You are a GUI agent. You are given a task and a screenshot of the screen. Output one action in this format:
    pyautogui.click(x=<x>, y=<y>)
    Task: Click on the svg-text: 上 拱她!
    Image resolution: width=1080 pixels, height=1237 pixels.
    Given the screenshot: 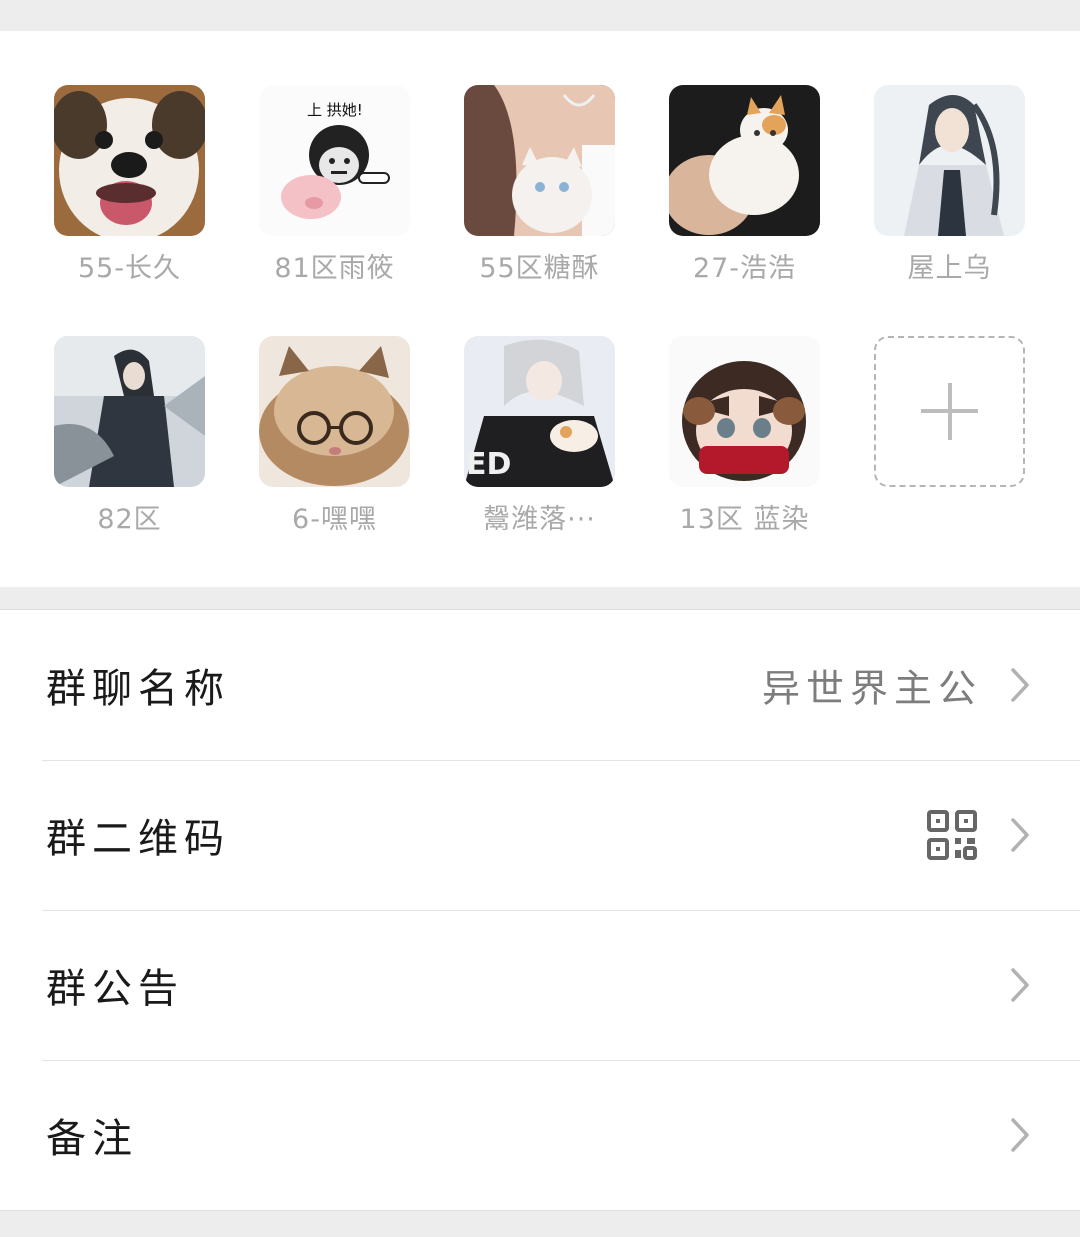 What is the action you would take?
    pyautogui.click(x=335, y=110)
    